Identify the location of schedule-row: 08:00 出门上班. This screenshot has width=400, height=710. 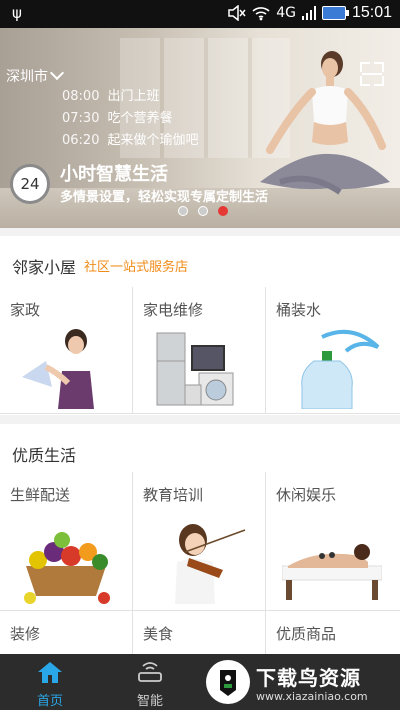
(130, 97).